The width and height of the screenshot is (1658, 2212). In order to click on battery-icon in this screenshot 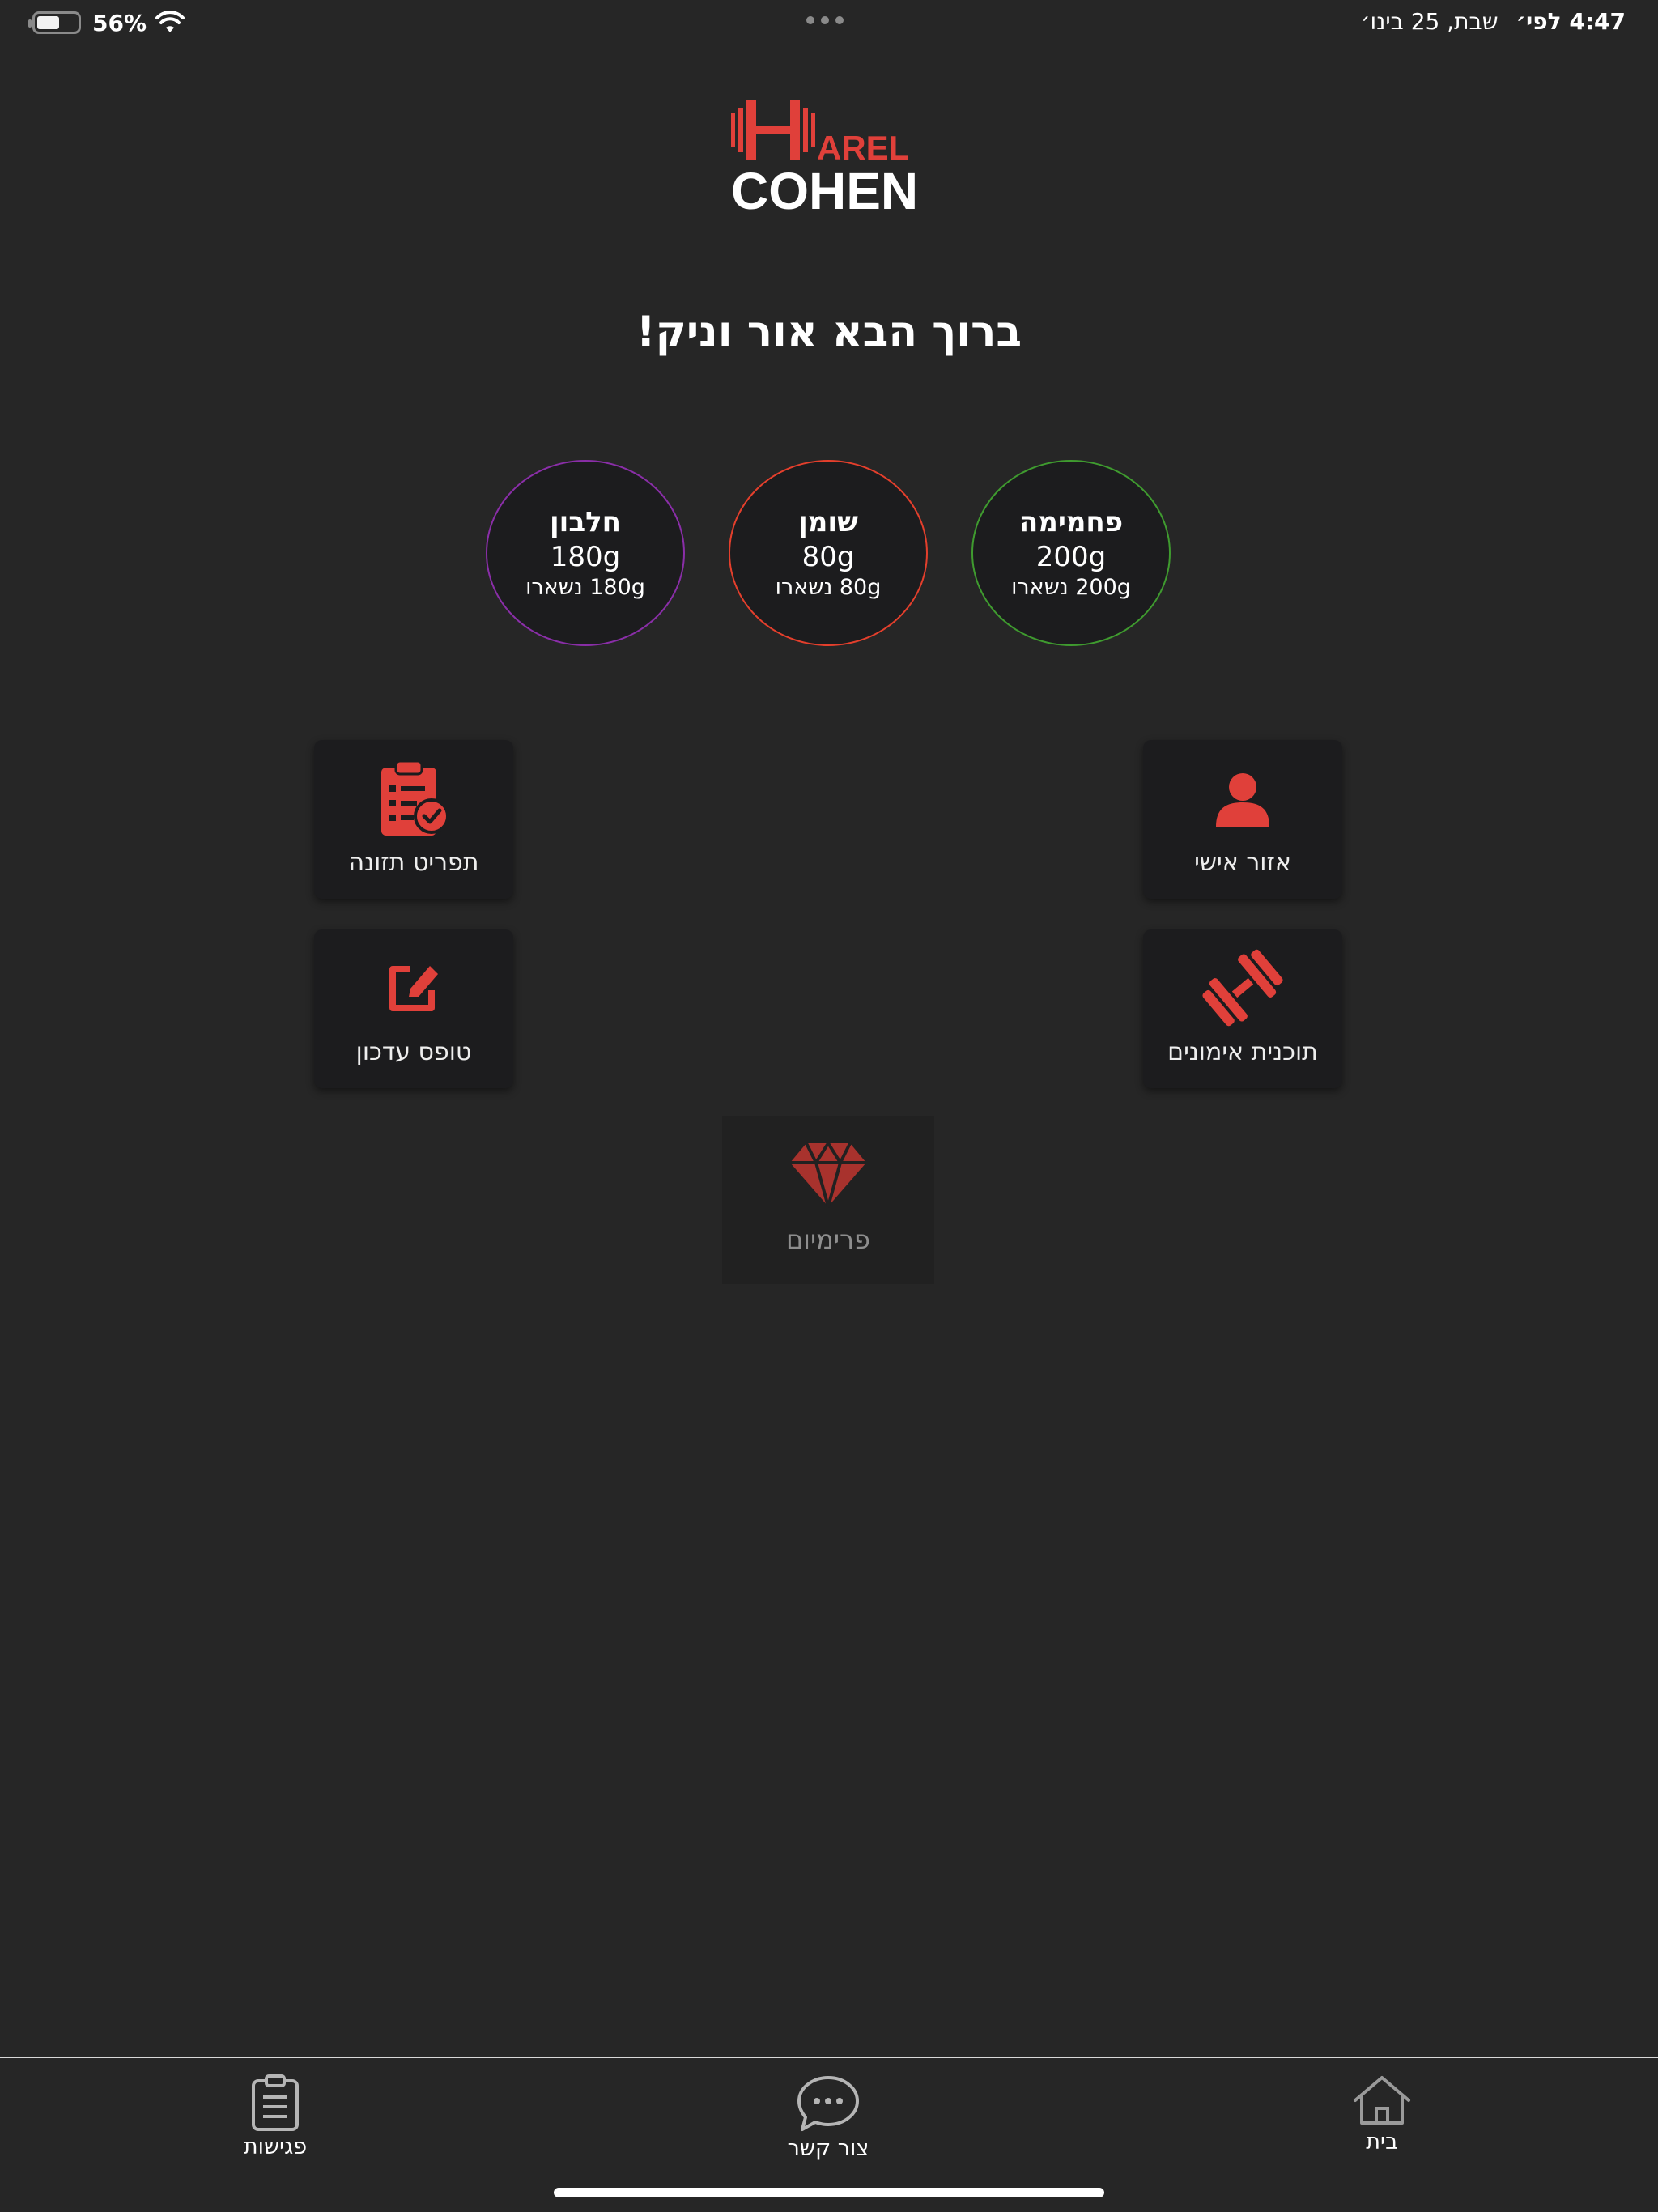, I will do `click(54, 22)`.